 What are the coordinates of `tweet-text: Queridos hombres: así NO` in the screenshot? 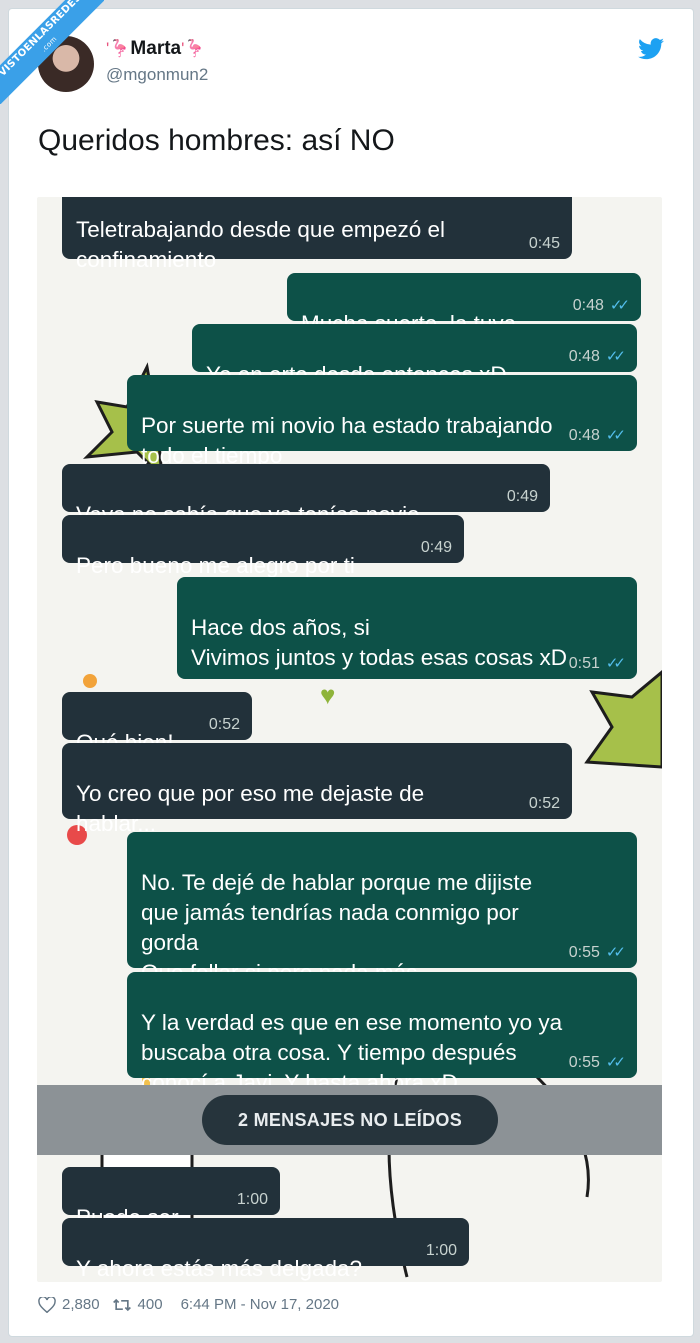 It's located at (216, 140).